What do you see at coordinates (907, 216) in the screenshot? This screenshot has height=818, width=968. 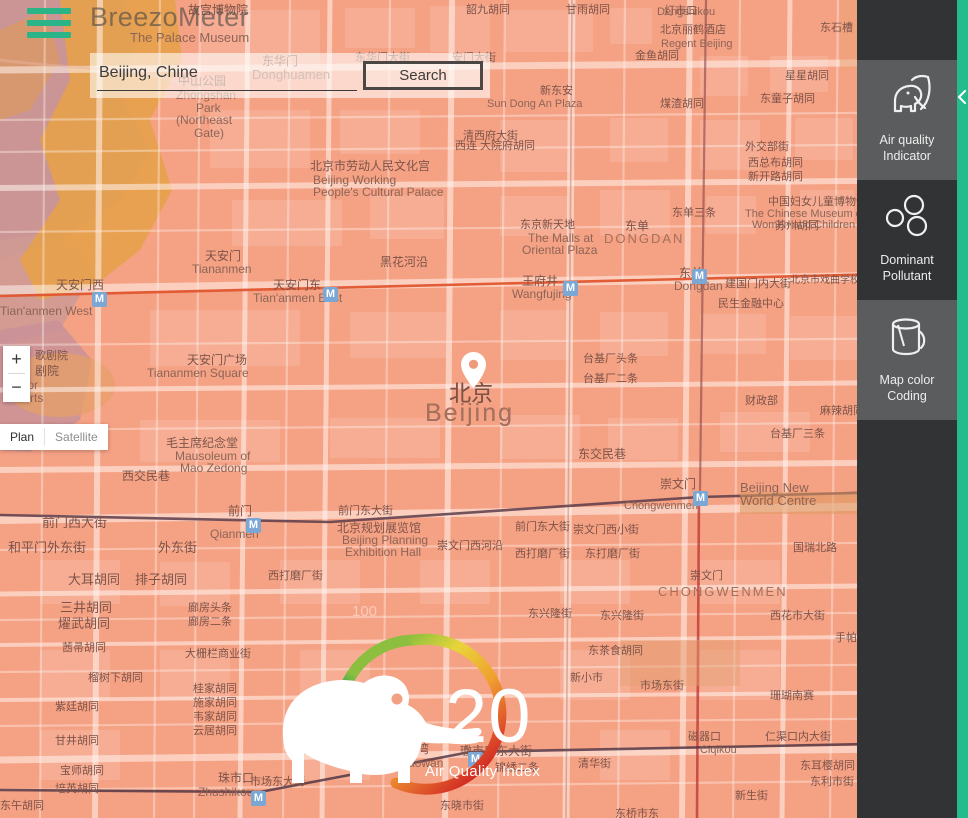 I see `molecule-icon` at bounding box center [907, 216].